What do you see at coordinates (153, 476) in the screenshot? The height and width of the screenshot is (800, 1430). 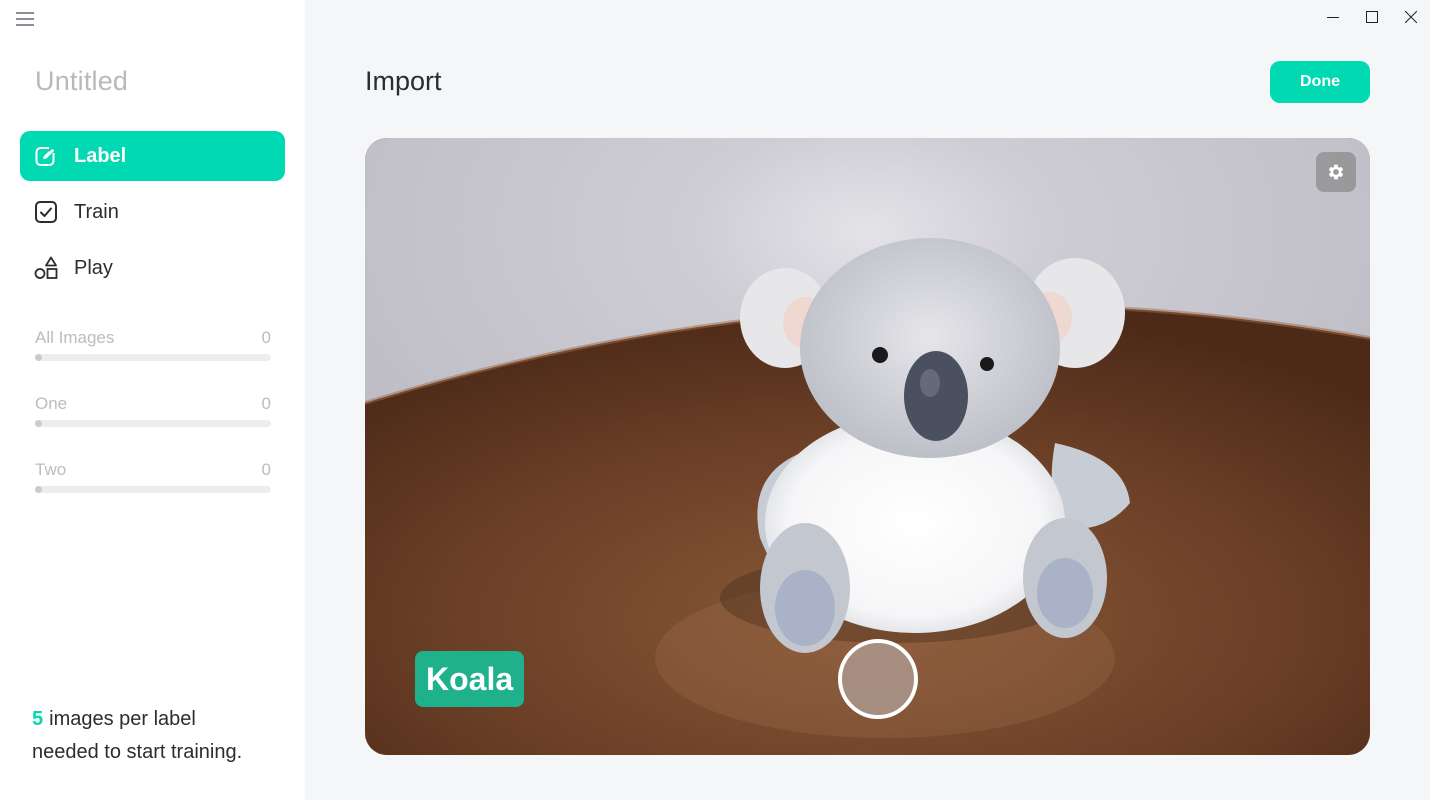 I see `class-row-two: Two 0` at bounding box center [153, 476].